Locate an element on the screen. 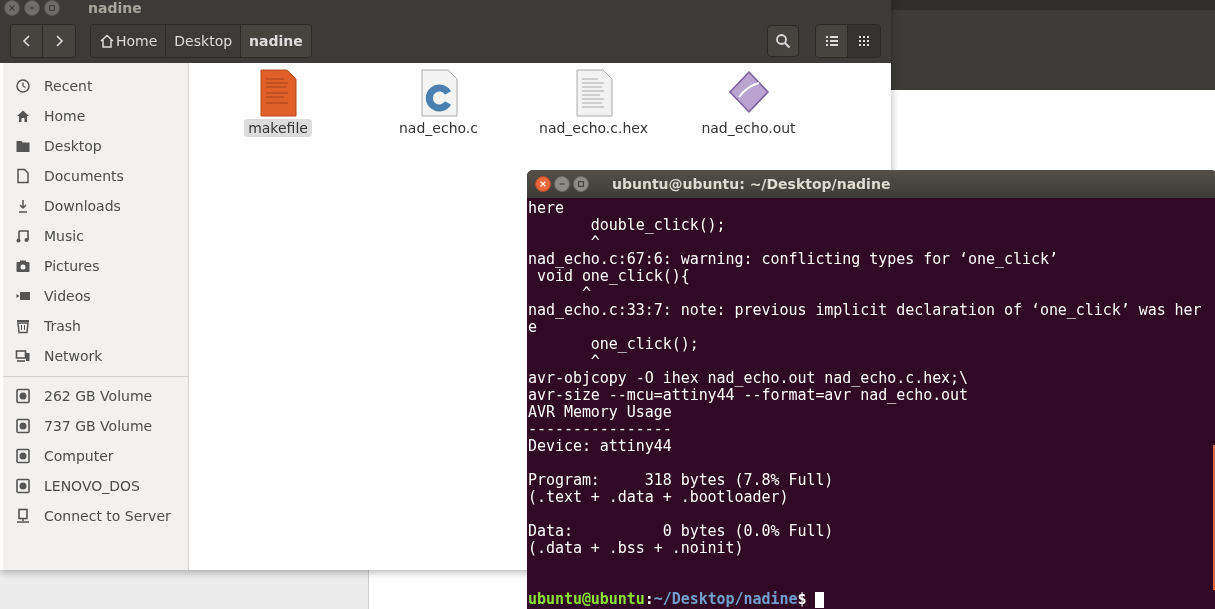 This screenshot has width=1215, height=609. sidebar-item: Home is located at coordinates (95, 116).